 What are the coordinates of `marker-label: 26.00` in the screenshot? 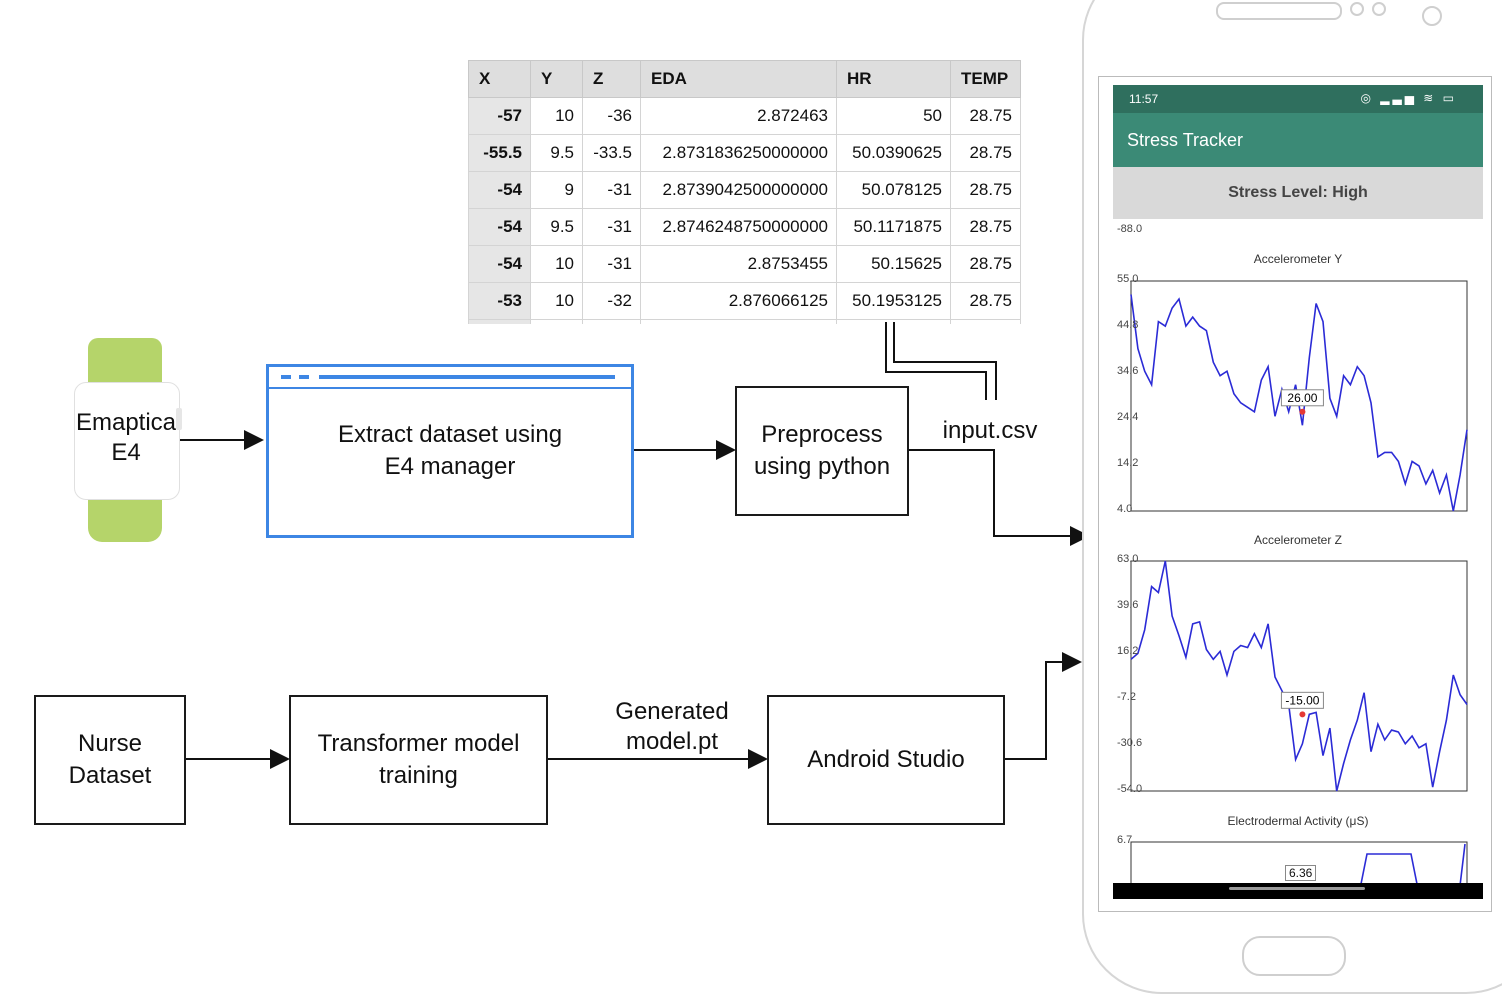 It's located at (1302, 398).